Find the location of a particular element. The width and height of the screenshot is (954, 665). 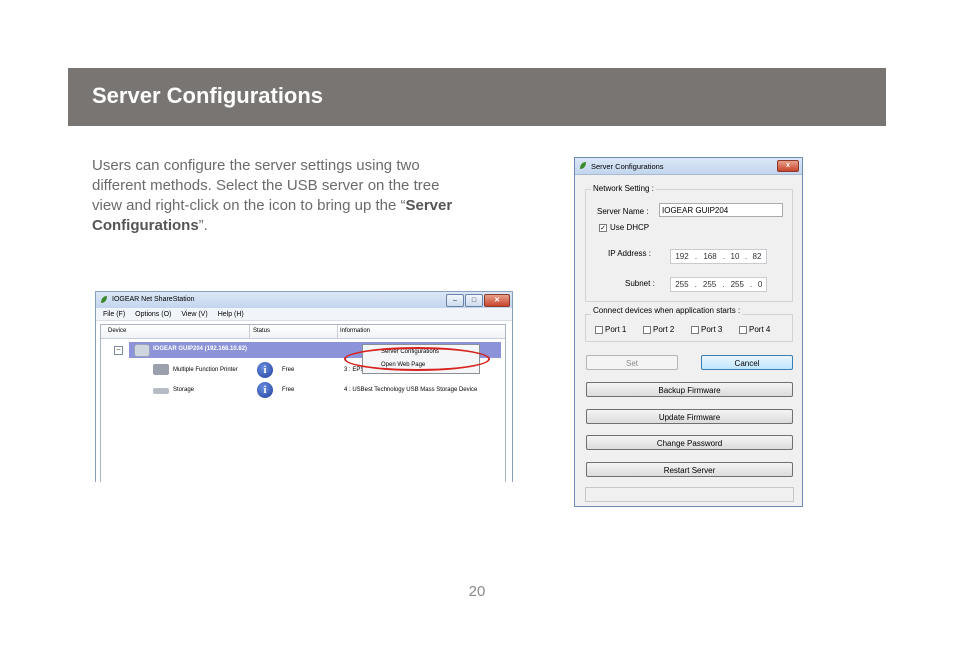

server-icon is located at coordinates (142, 350).